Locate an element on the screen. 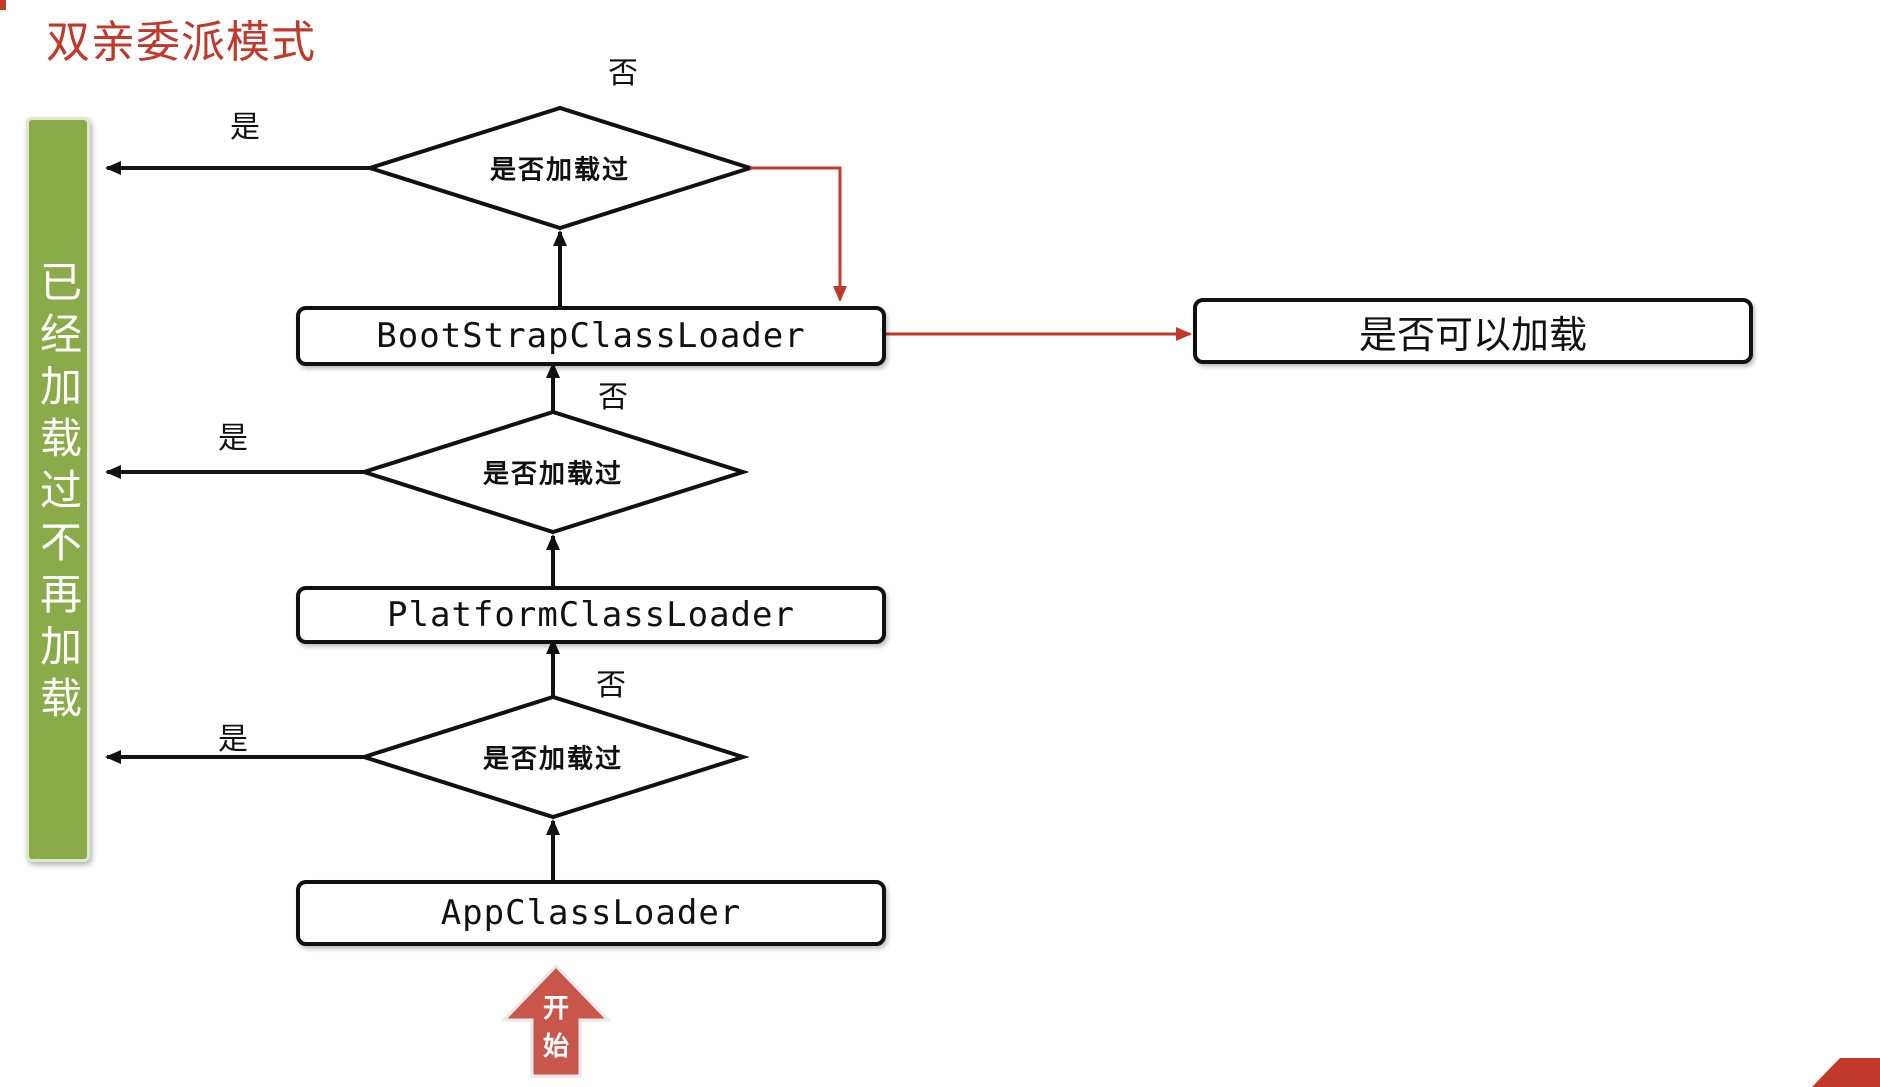  already-loaded-bar: 已经加载过不再加载 is located at coordinates (58, 489).